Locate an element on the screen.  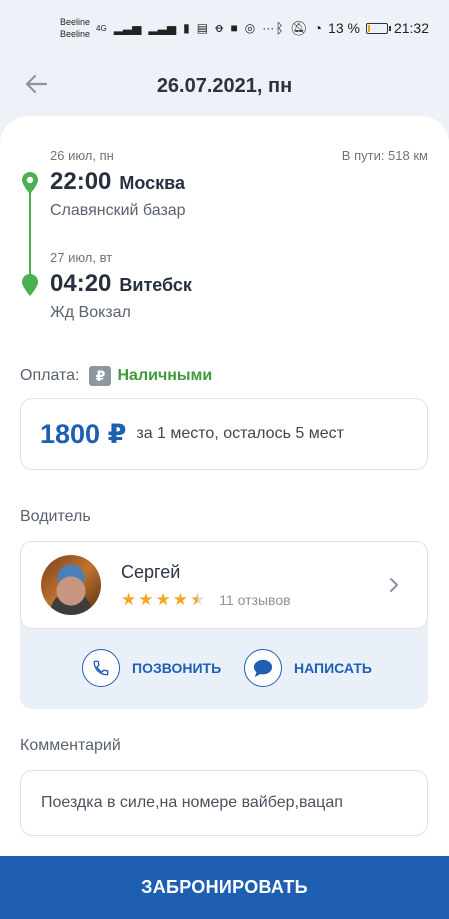
avatar is located at coordinates (71, 585).